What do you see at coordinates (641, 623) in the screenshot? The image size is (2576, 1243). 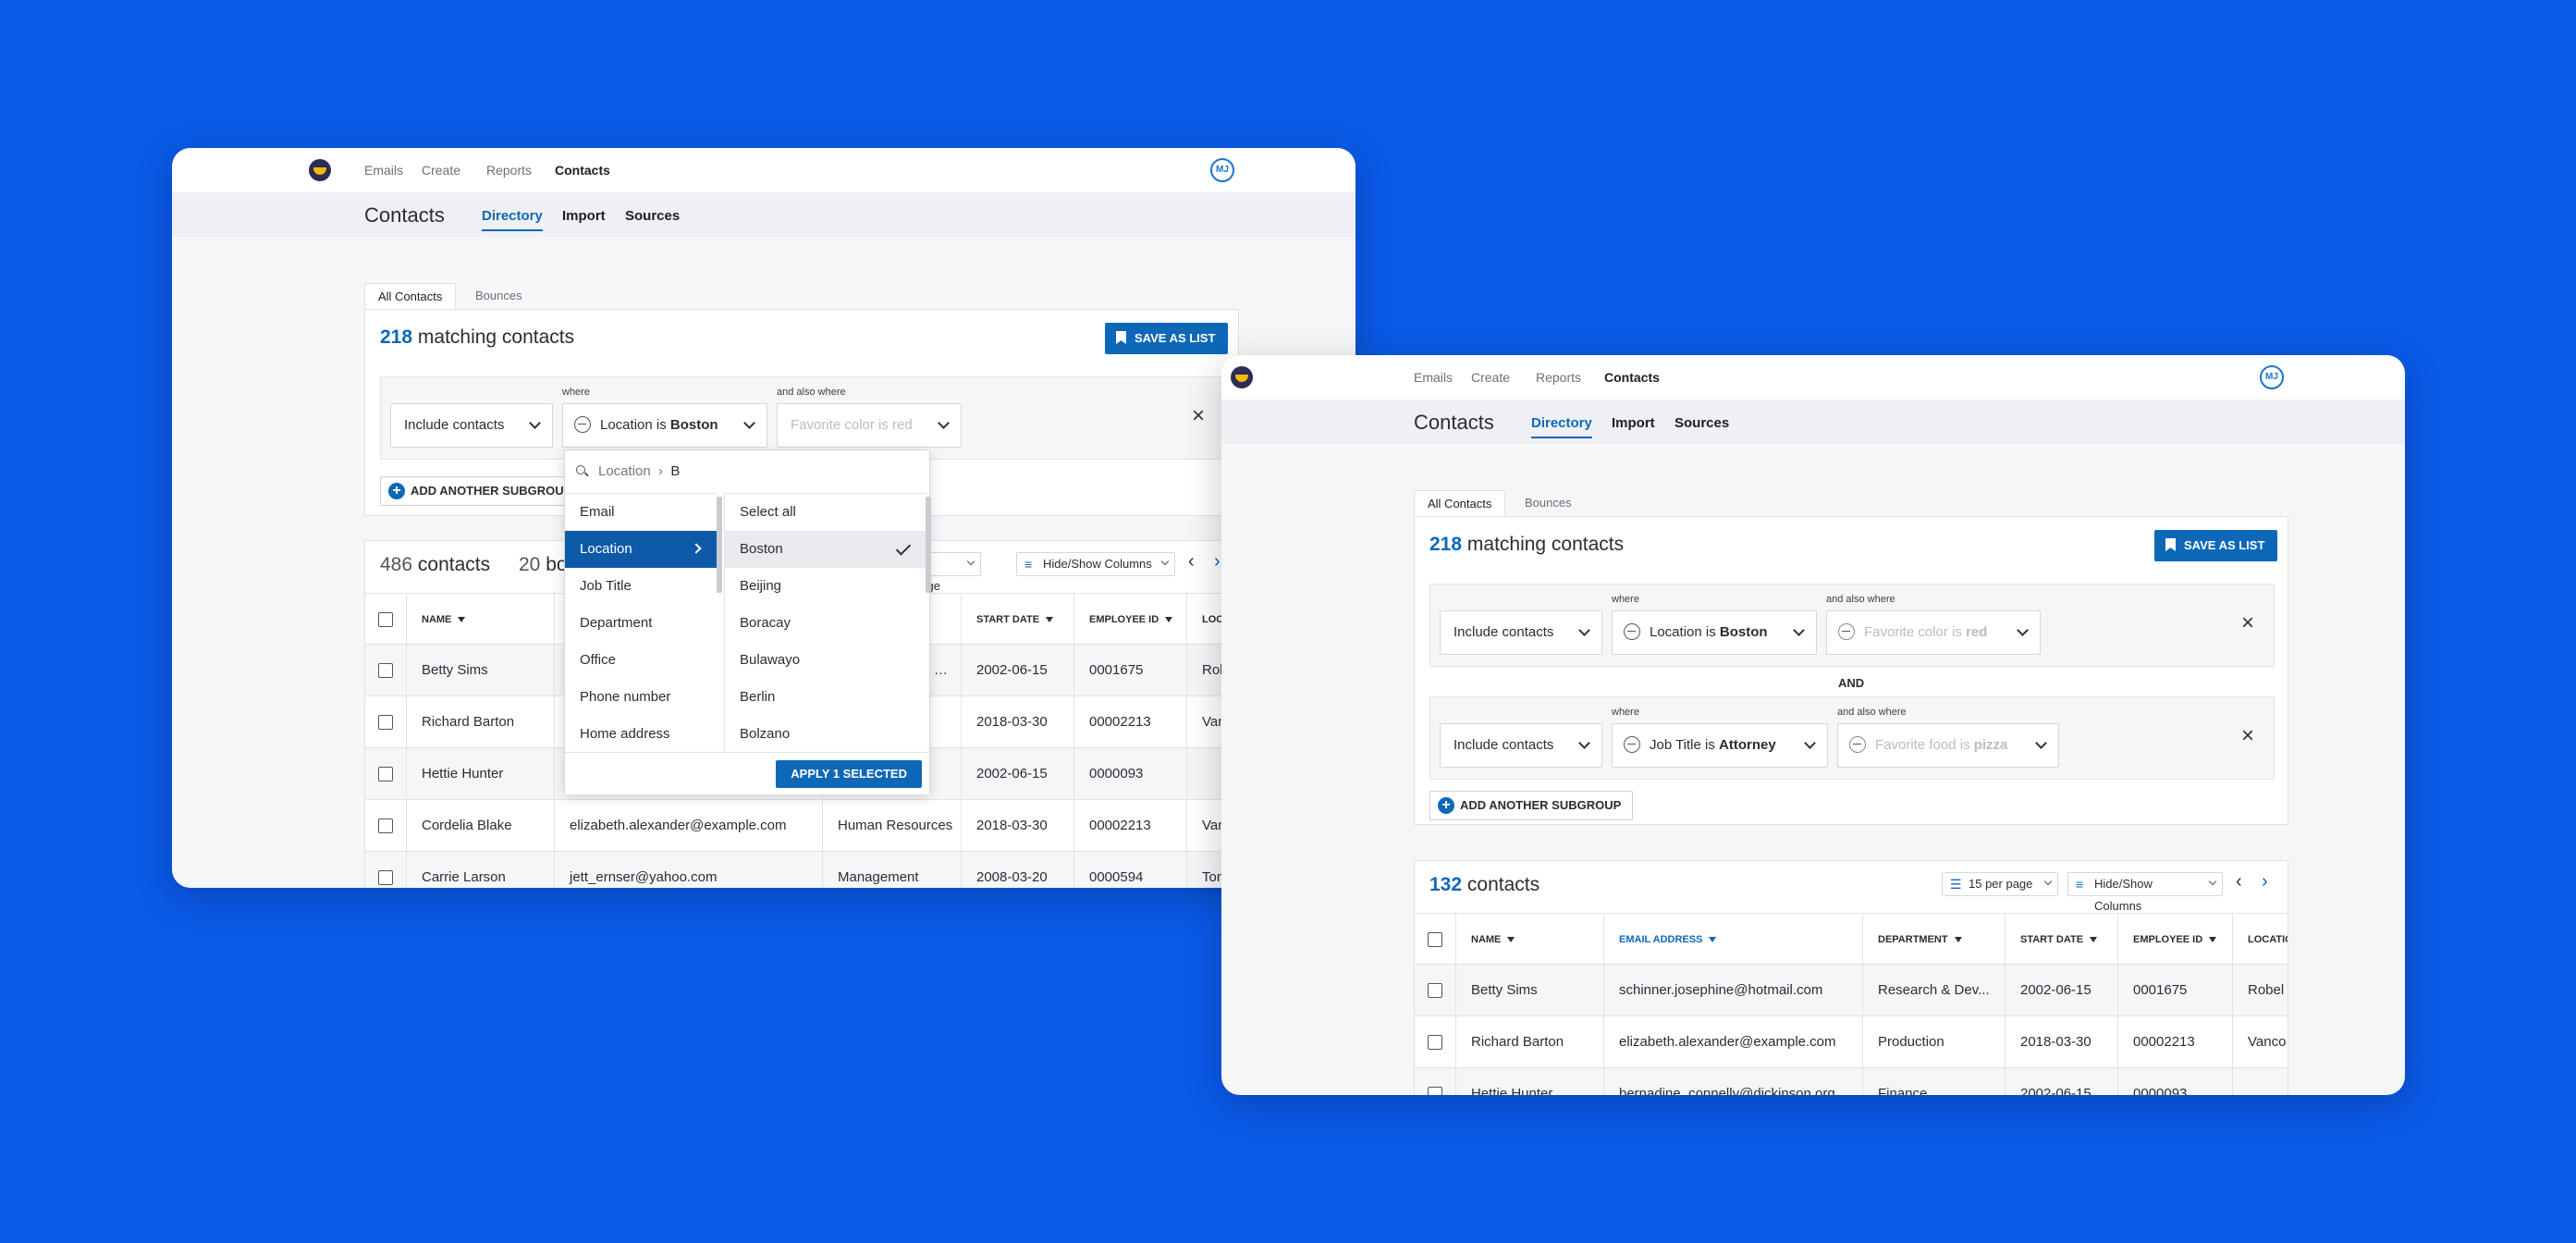 I see `field-item-department: Department` at bounding box center [641, 623].